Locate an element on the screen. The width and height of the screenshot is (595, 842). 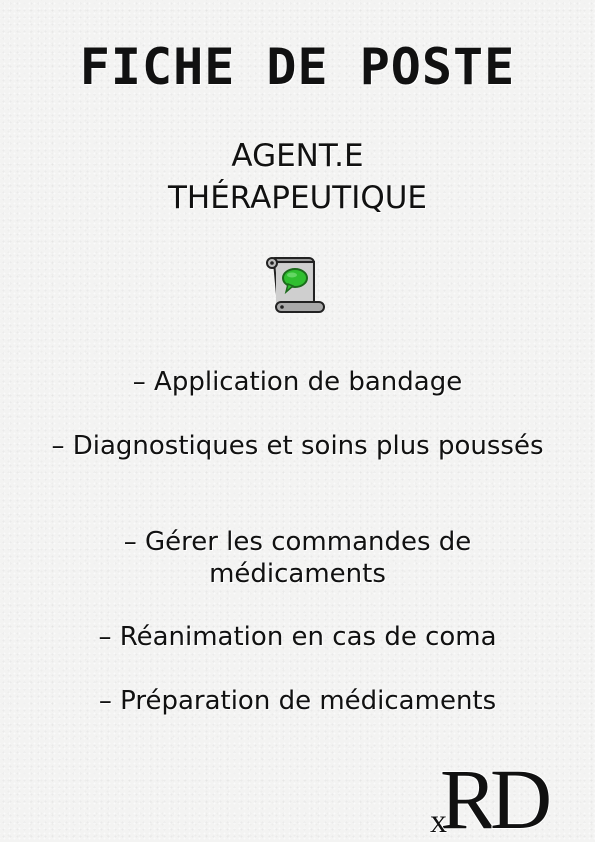
duty-item: – Diagnostiques et soins plus poussés is located at coordinates (297, 446).